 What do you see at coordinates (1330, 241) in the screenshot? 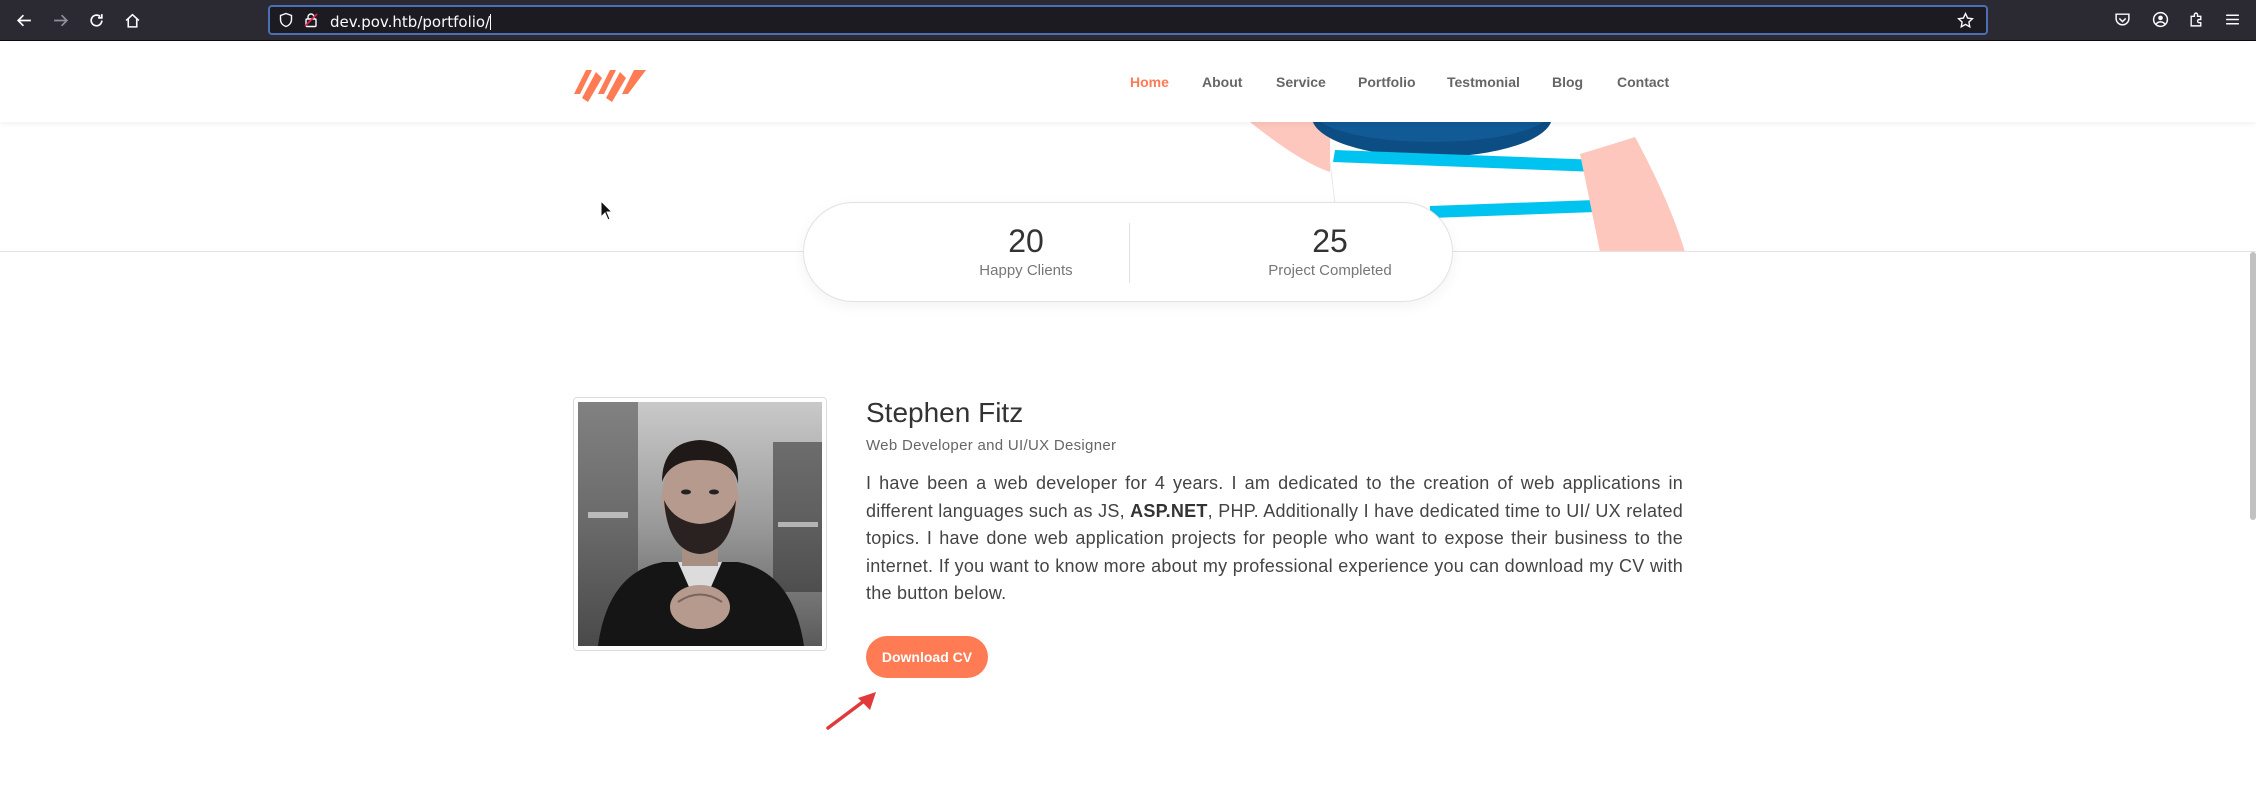
I see `stat-number: 25` at bounding box center [1330, 241].